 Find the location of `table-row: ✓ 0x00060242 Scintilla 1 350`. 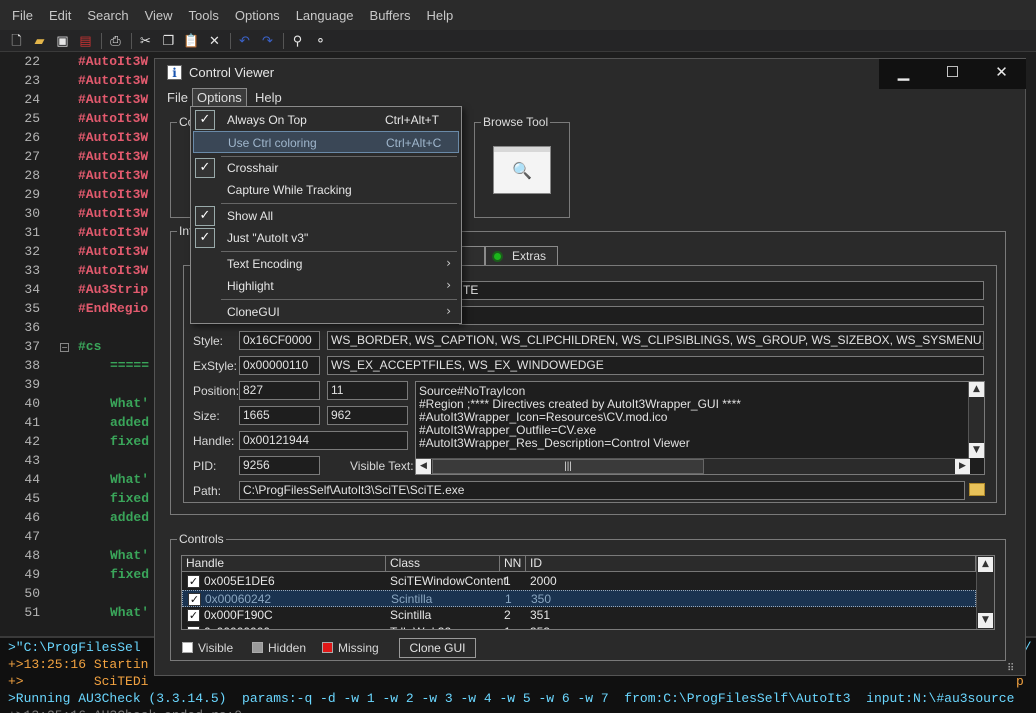

table-row: ✓ 0x00060242 Scintilla 1 350 is located at coordinates (579, 598).